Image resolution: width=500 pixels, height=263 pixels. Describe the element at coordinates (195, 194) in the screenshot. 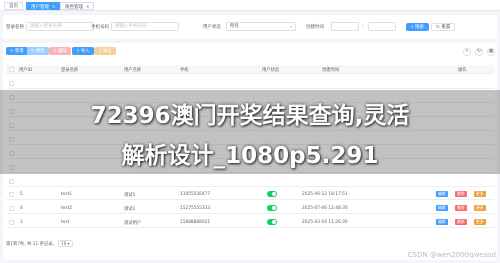

I see `cell-phone: 13455556477` at that location.